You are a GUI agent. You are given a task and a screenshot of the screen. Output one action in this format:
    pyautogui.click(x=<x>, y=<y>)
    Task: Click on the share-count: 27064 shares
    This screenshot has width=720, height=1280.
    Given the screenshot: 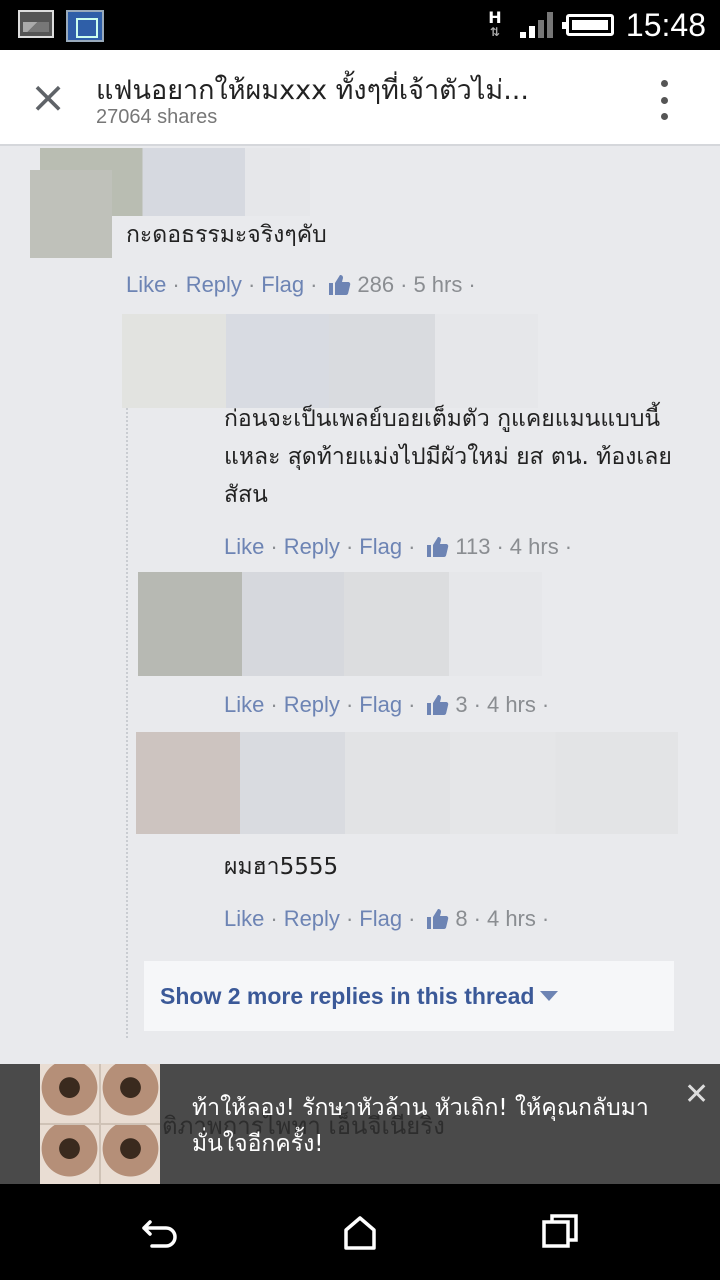 What is the action you would take?
    pyautogui.click(x=157, y=117)
    